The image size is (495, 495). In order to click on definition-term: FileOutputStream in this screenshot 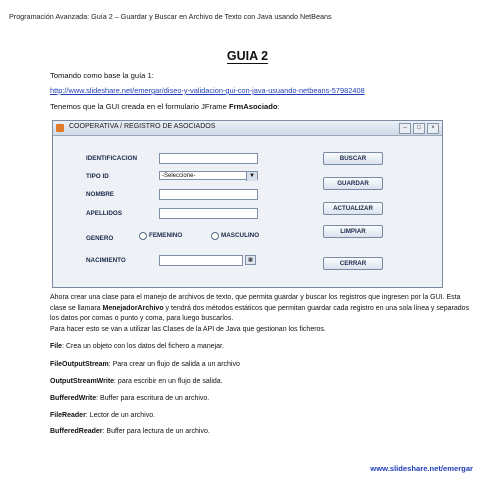, I will do `click(79, 364)`.